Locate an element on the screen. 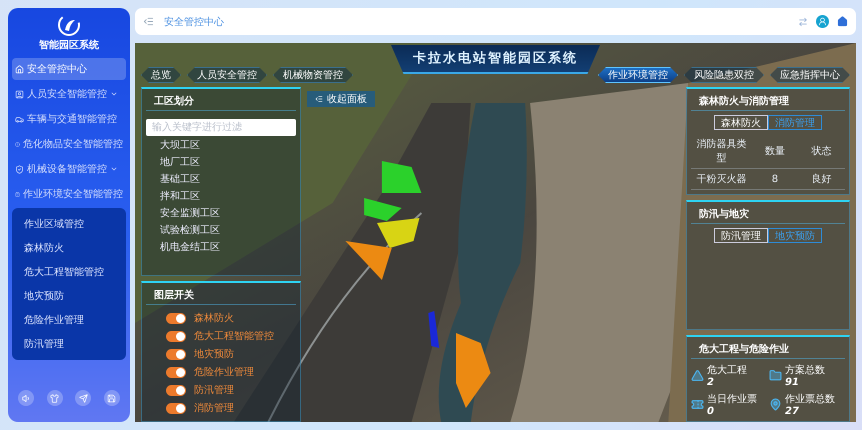  layer-label: 危大工程智能管控 is located at coordinates (234, 336).